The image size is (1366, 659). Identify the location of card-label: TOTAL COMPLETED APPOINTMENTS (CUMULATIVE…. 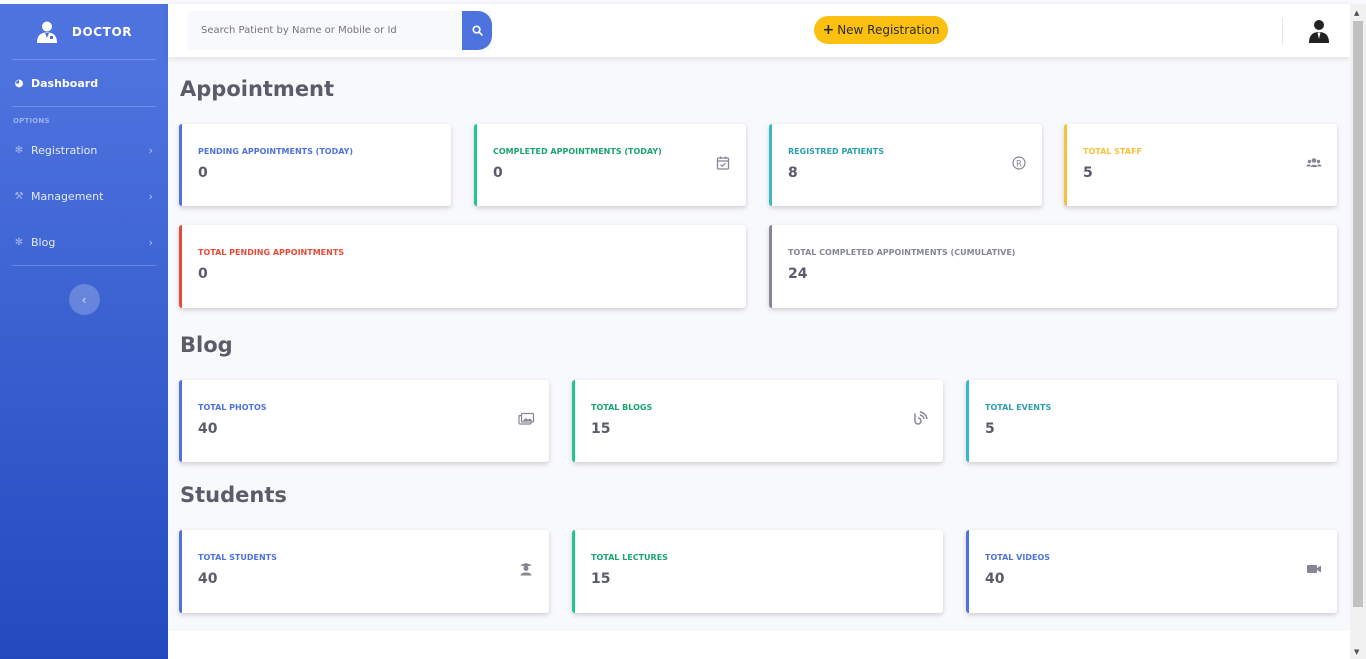
(902, 252).